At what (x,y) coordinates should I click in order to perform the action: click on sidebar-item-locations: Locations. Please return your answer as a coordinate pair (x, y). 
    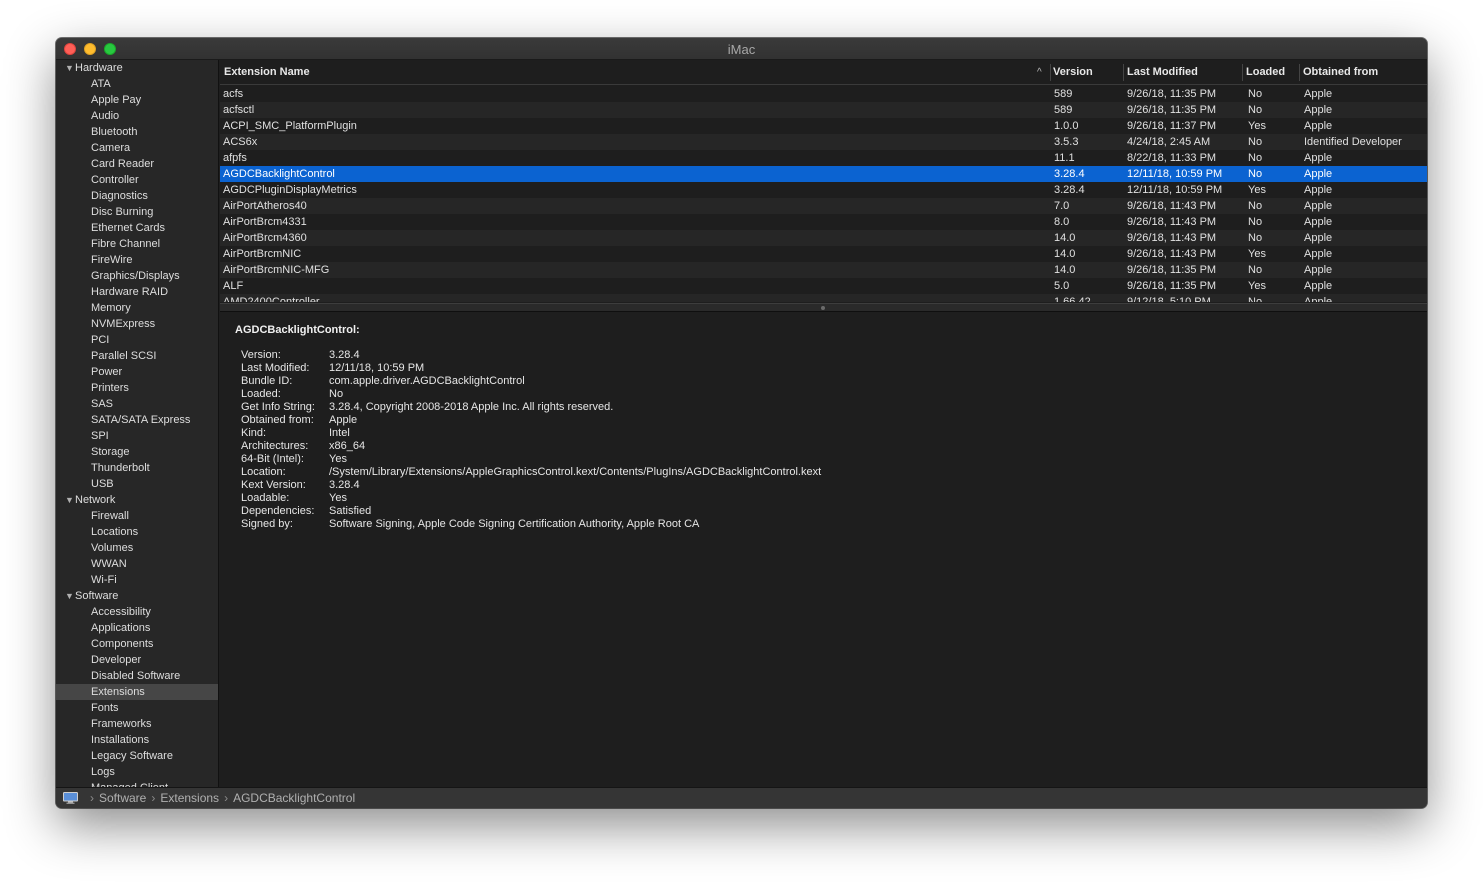
    Looking at the image, I should click on (137, 532).